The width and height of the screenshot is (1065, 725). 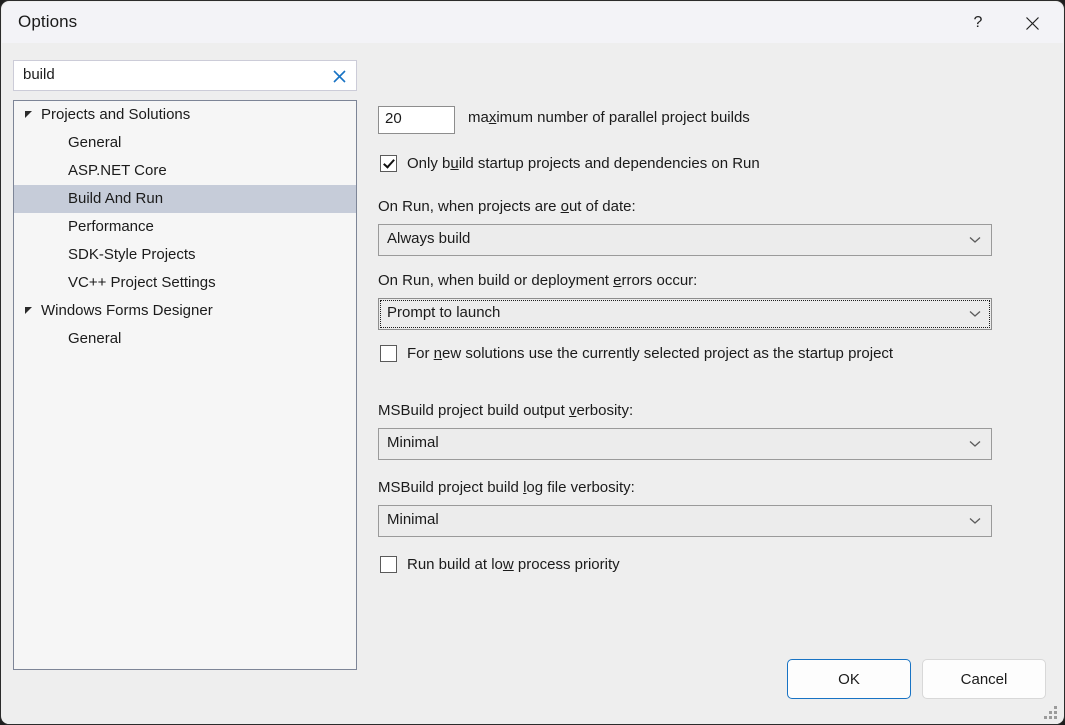 What do you see at coordinates (185, 171) in the screenshot?
I see `tree-item: ASP.NET Core` at bounding box center [185, 171].